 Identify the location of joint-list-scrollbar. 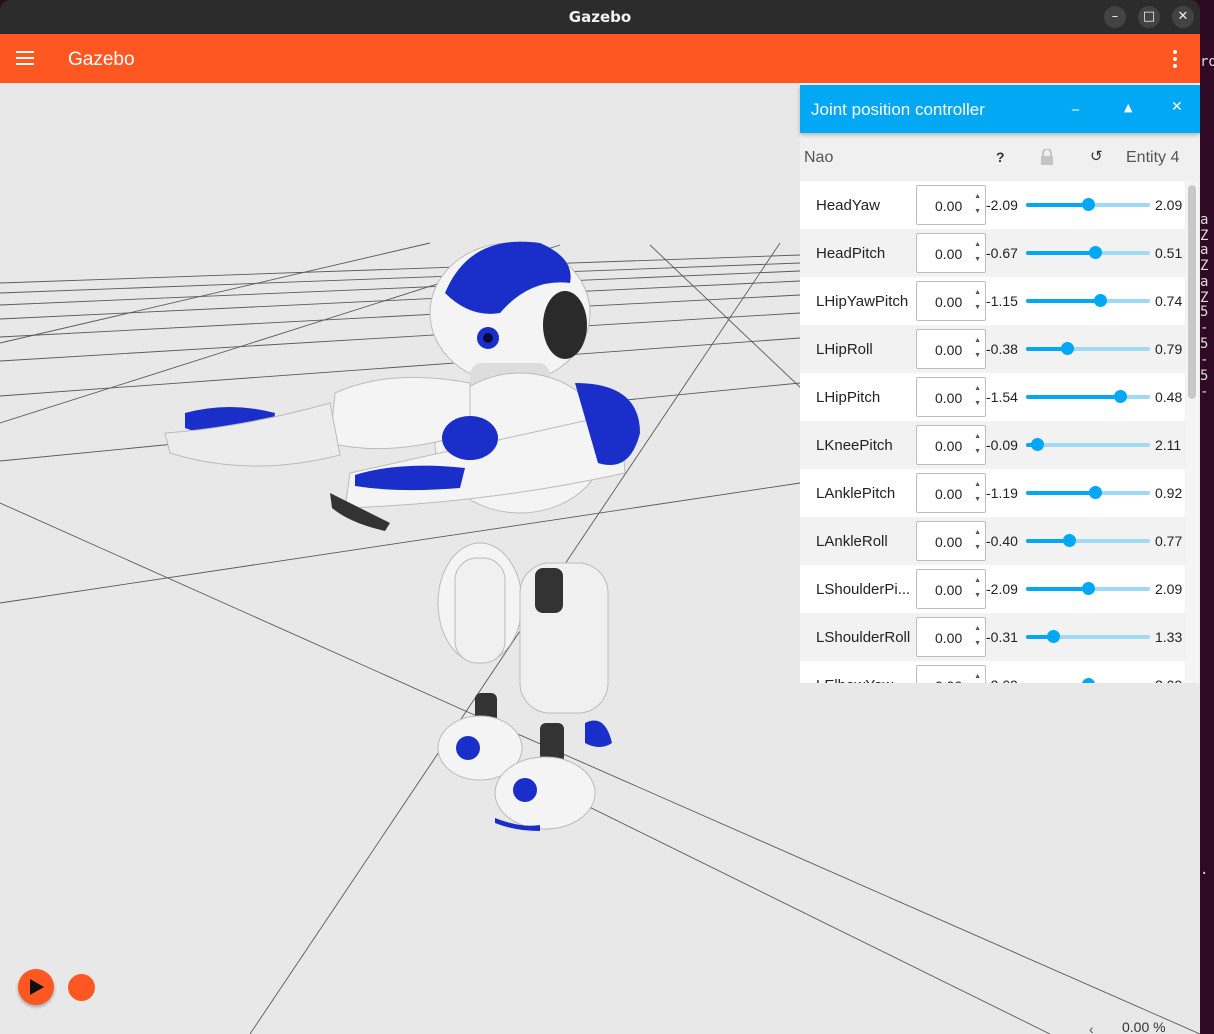
(1192, 432).